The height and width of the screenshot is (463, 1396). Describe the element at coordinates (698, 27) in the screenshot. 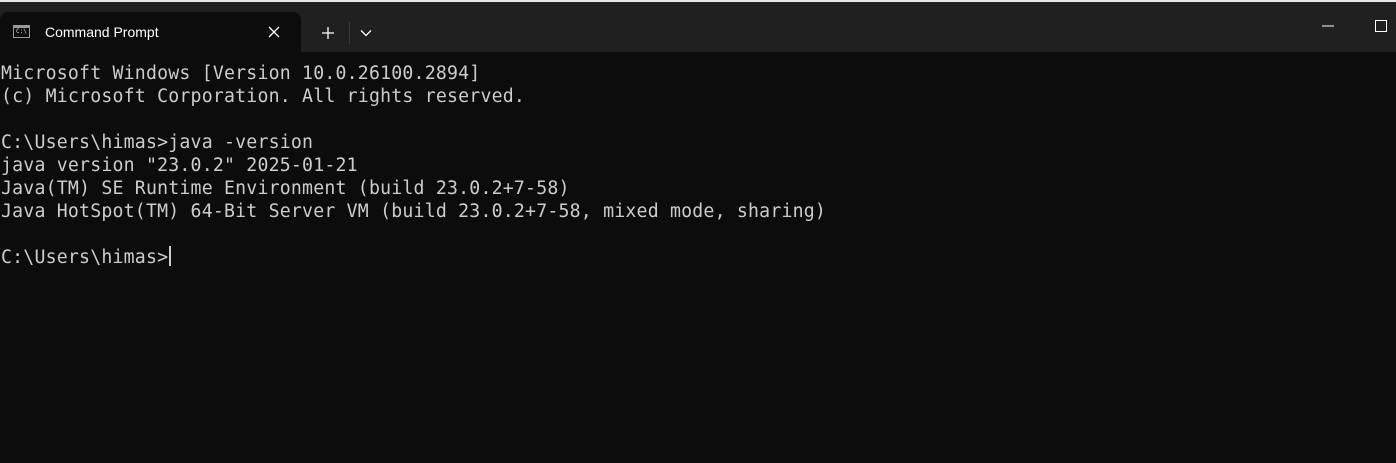

I see `title-bar: C:\ Command Prompt` at that location.